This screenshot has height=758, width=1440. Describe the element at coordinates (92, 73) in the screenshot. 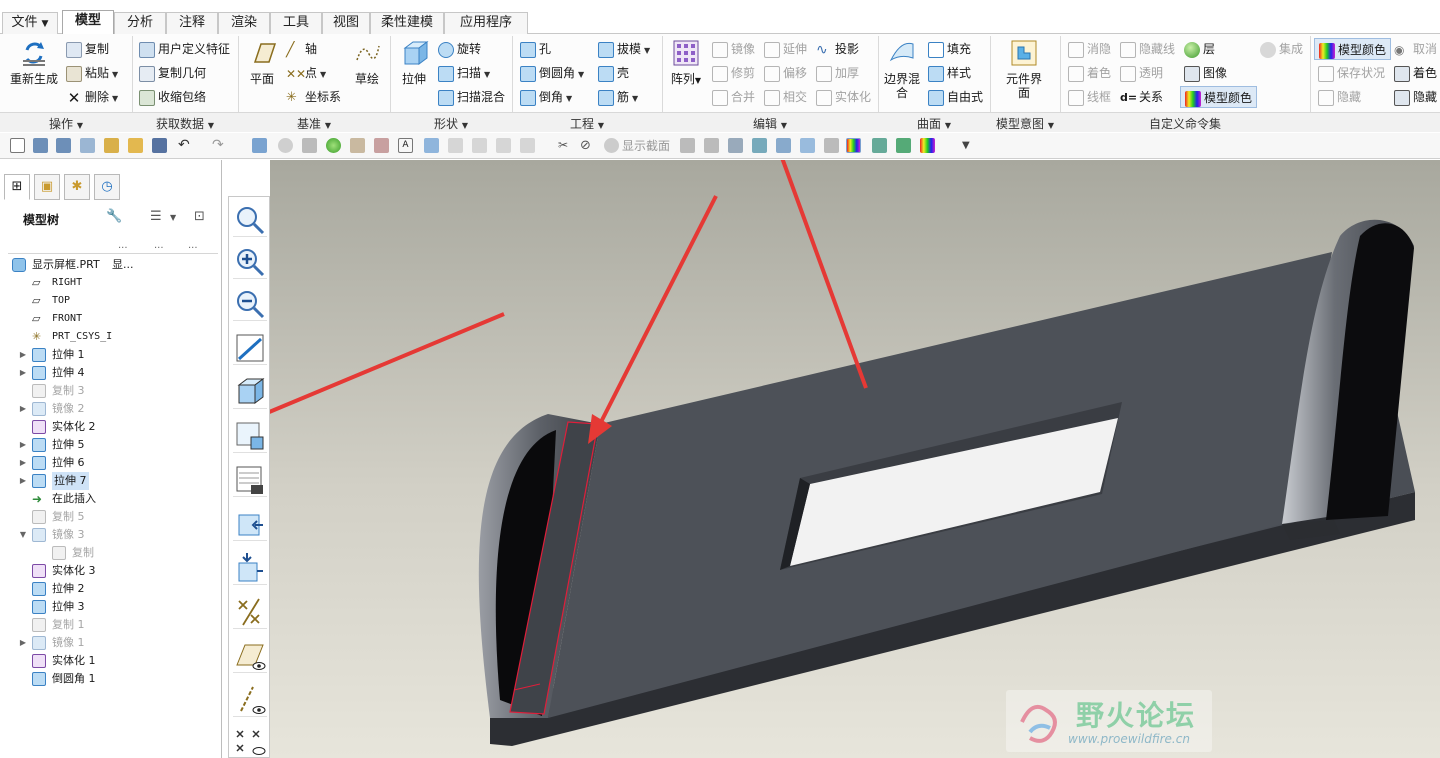

I see `paste-button: 粘贴 ▼` at that location.